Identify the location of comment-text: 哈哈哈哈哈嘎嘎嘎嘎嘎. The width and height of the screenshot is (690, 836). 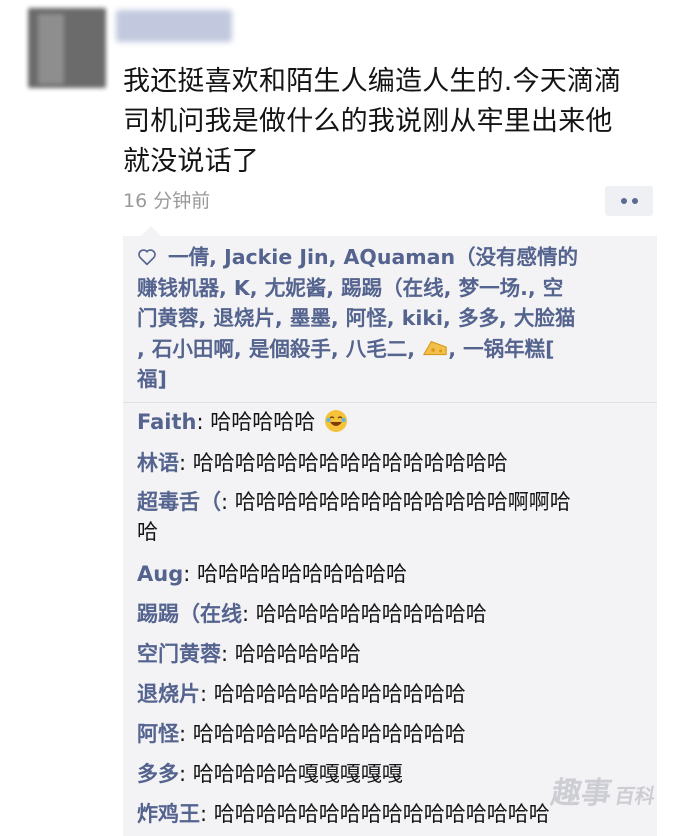
(297, 774).